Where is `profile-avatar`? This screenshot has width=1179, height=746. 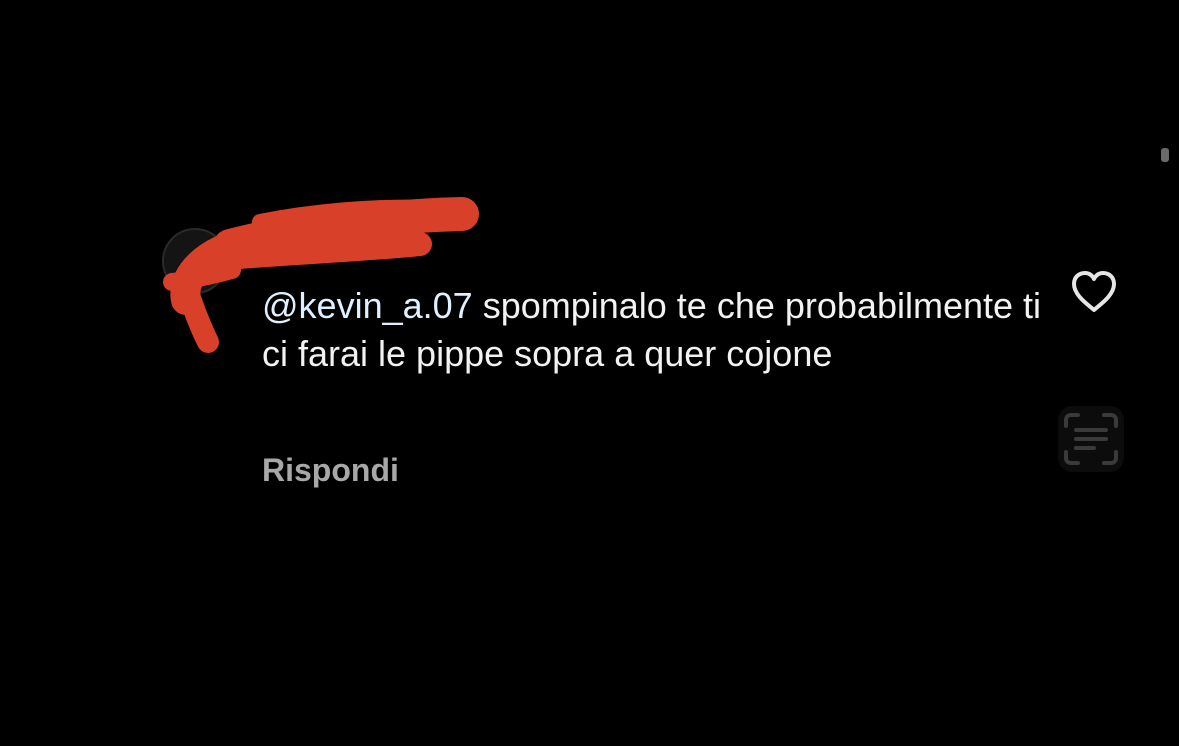
profile-avatar is located at coordinates (195, 261).